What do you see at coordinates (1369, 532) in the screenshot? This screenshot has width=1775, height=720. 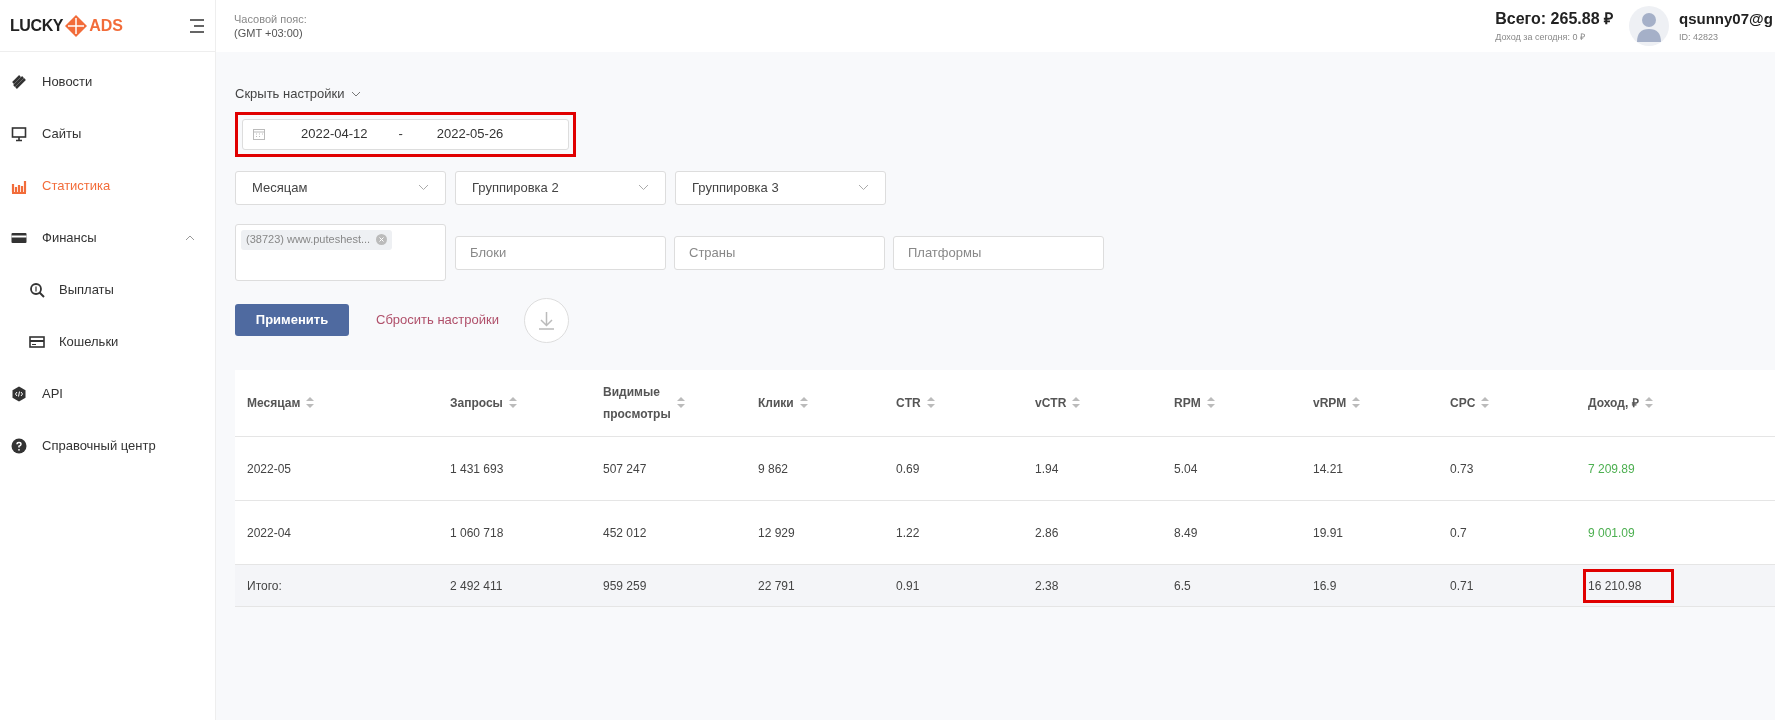 I see `table-cell: 19.91` at bounding box center [1369, 532].